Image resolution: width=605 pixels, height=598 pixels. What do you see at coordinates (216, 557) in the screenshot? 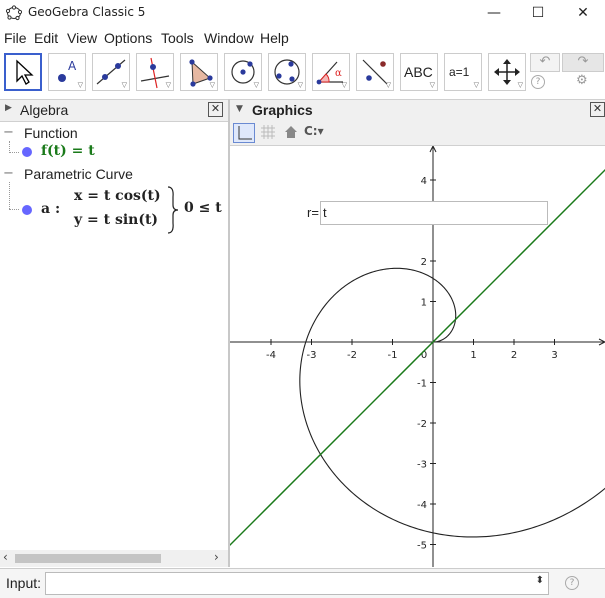
I see `scroll-right-icon: ›` at bounding box center [216, 557].